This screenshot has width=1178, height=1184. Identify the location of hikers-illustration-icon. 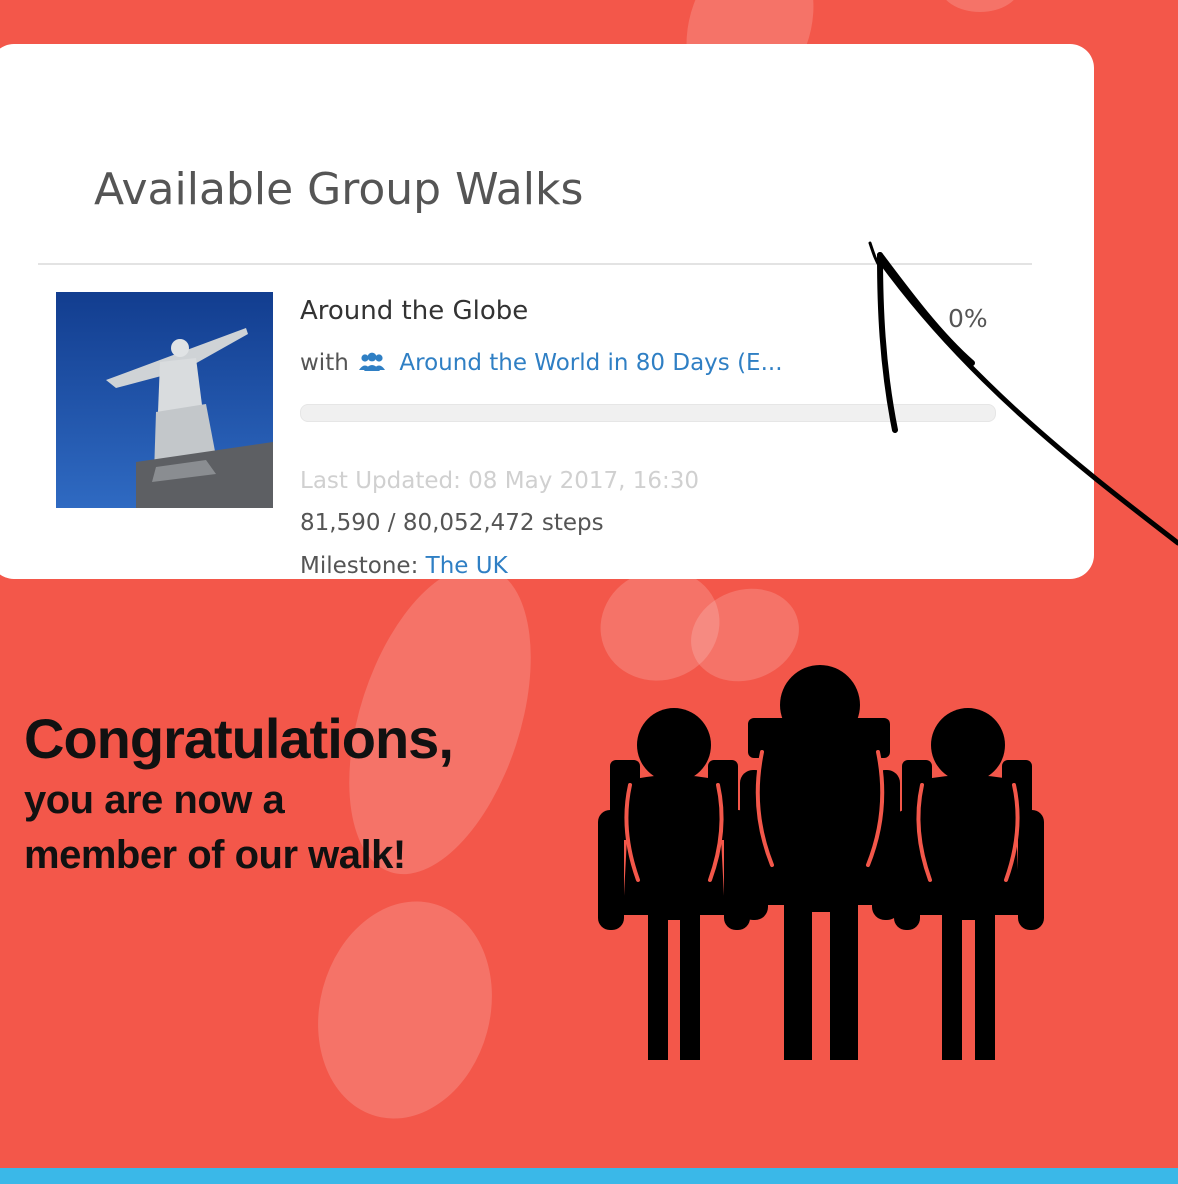
(821, 862).